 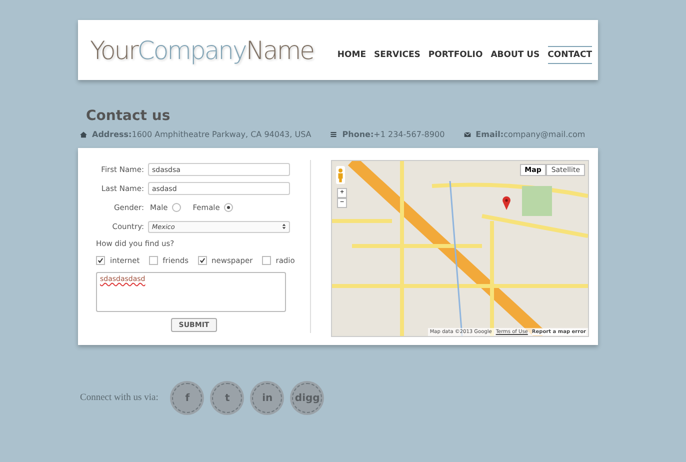 I want to click on contact-detail: Email:company@mail.com, so click(x=531, y=134).